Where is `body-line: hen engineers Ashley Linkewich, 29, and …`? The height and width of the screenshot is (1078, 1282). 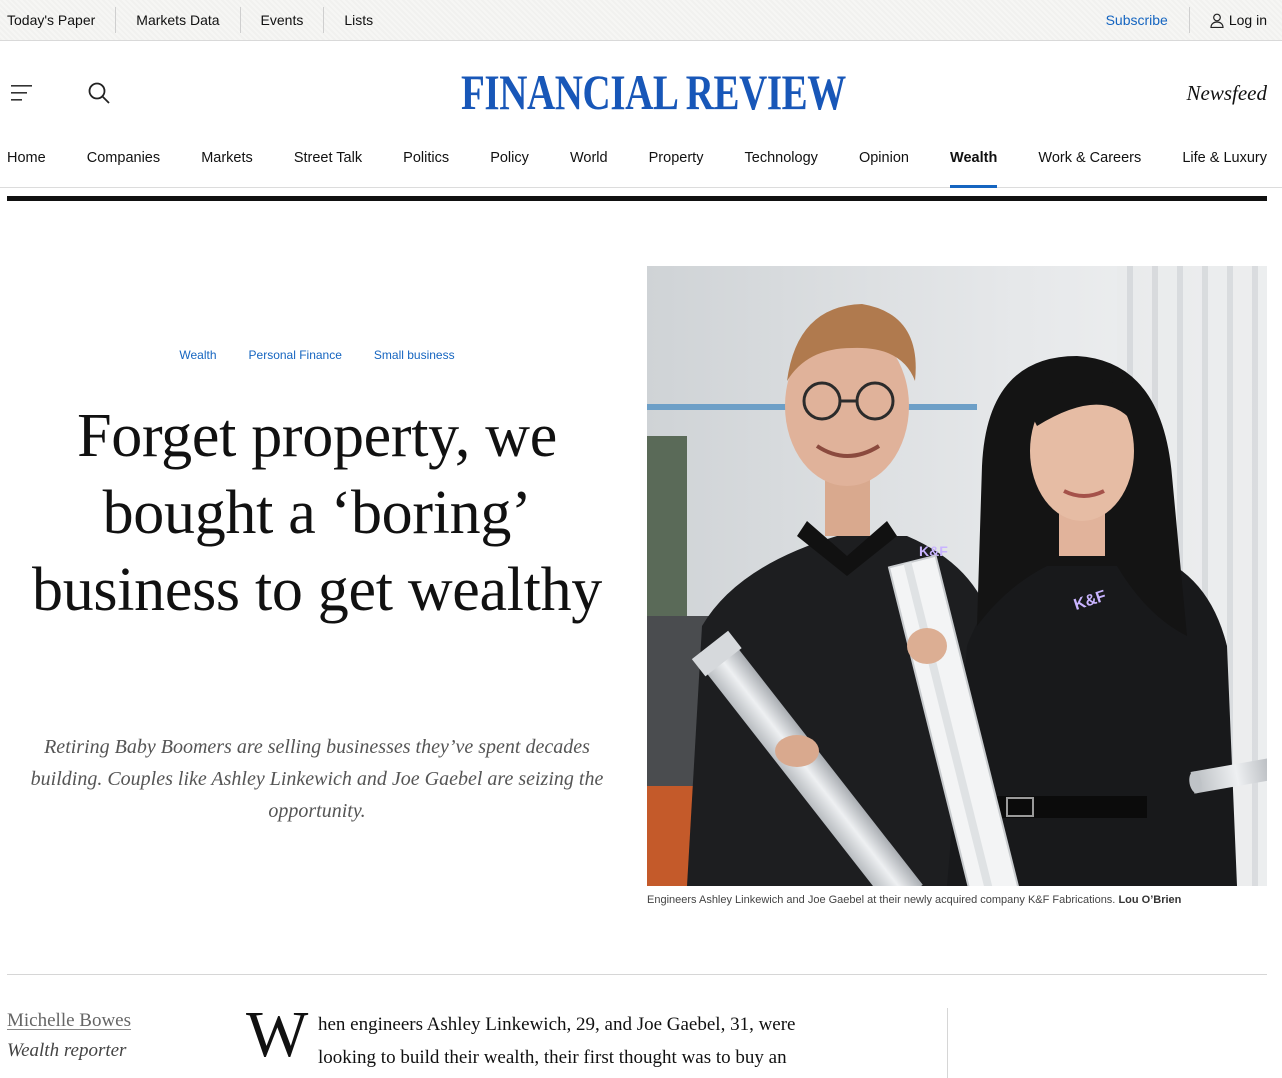
body-line: hen engineers Ashley Linkewich, 29, and … is located at coordinates (557, 1024).